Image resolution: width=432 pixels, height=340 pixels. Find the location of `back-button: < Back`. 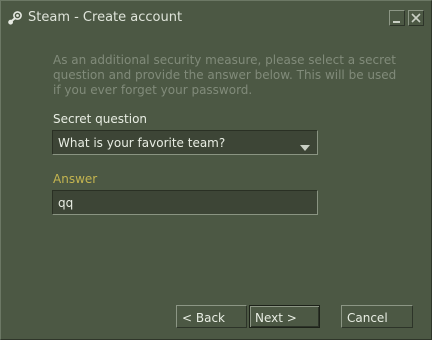

back-button: < Back is located at coordinates (211, 316).